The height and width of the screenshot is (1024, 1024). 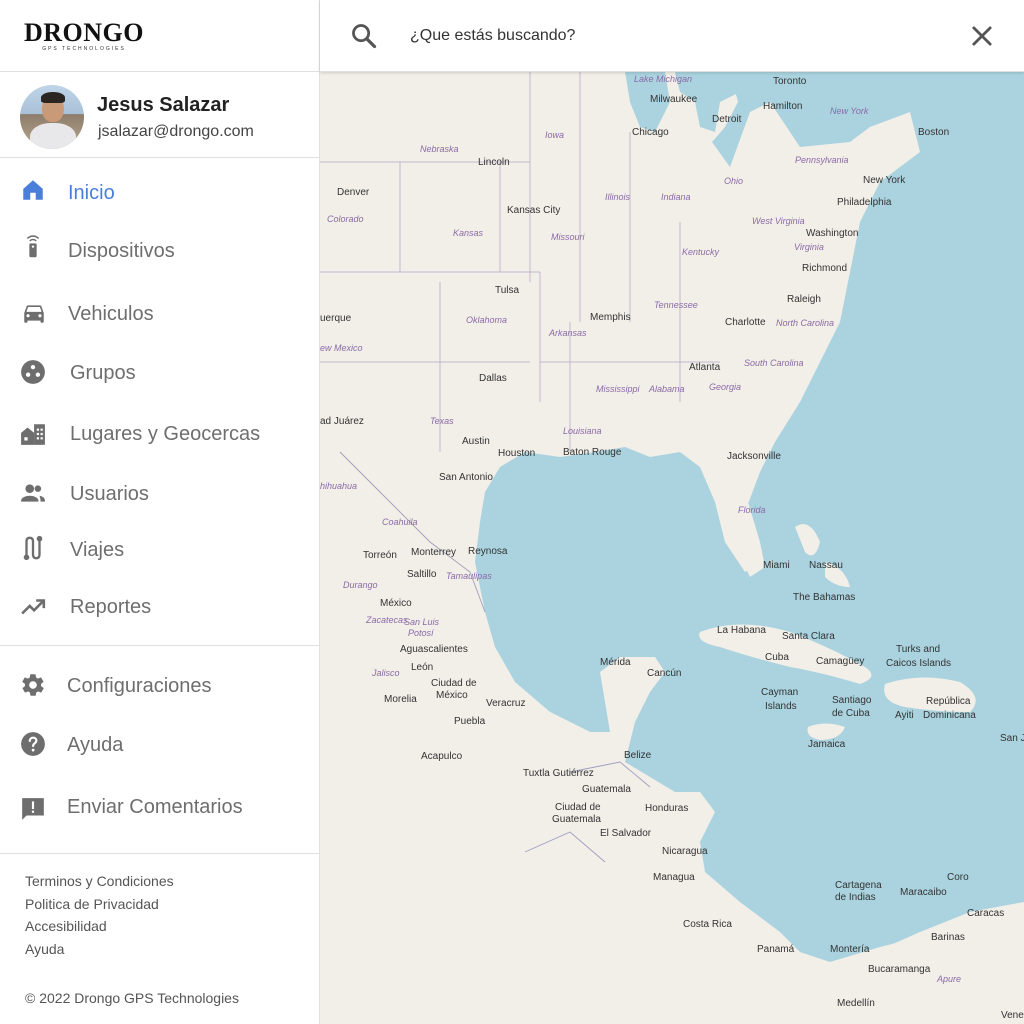 What do you see at coordinates (985, 913) in the screenshot?
I see `svg-text: Caracas` at bounding box center [985, 913].